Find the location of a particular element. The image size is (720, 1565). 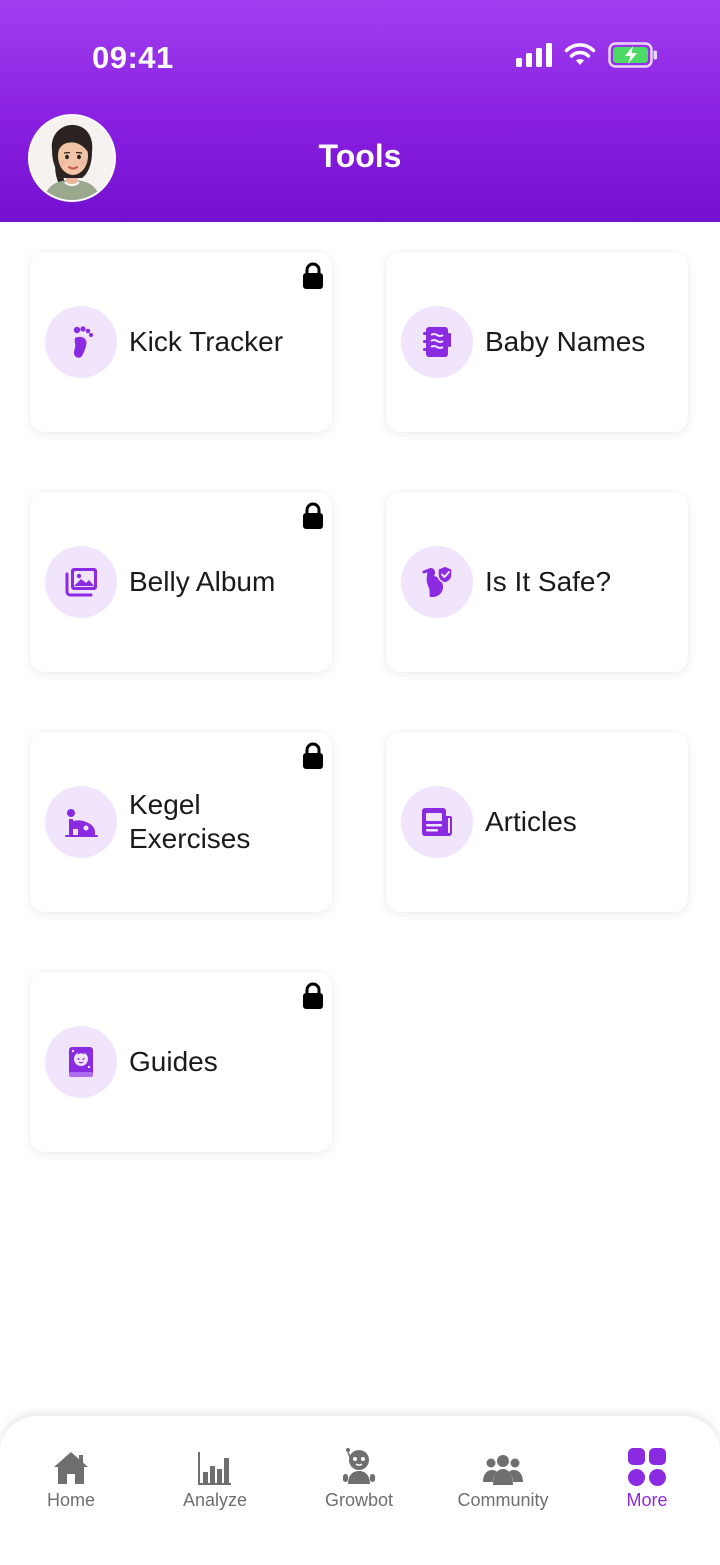

tool-card-kegel-exercises: Kegel Exercises is located at coordinates (181, 822).